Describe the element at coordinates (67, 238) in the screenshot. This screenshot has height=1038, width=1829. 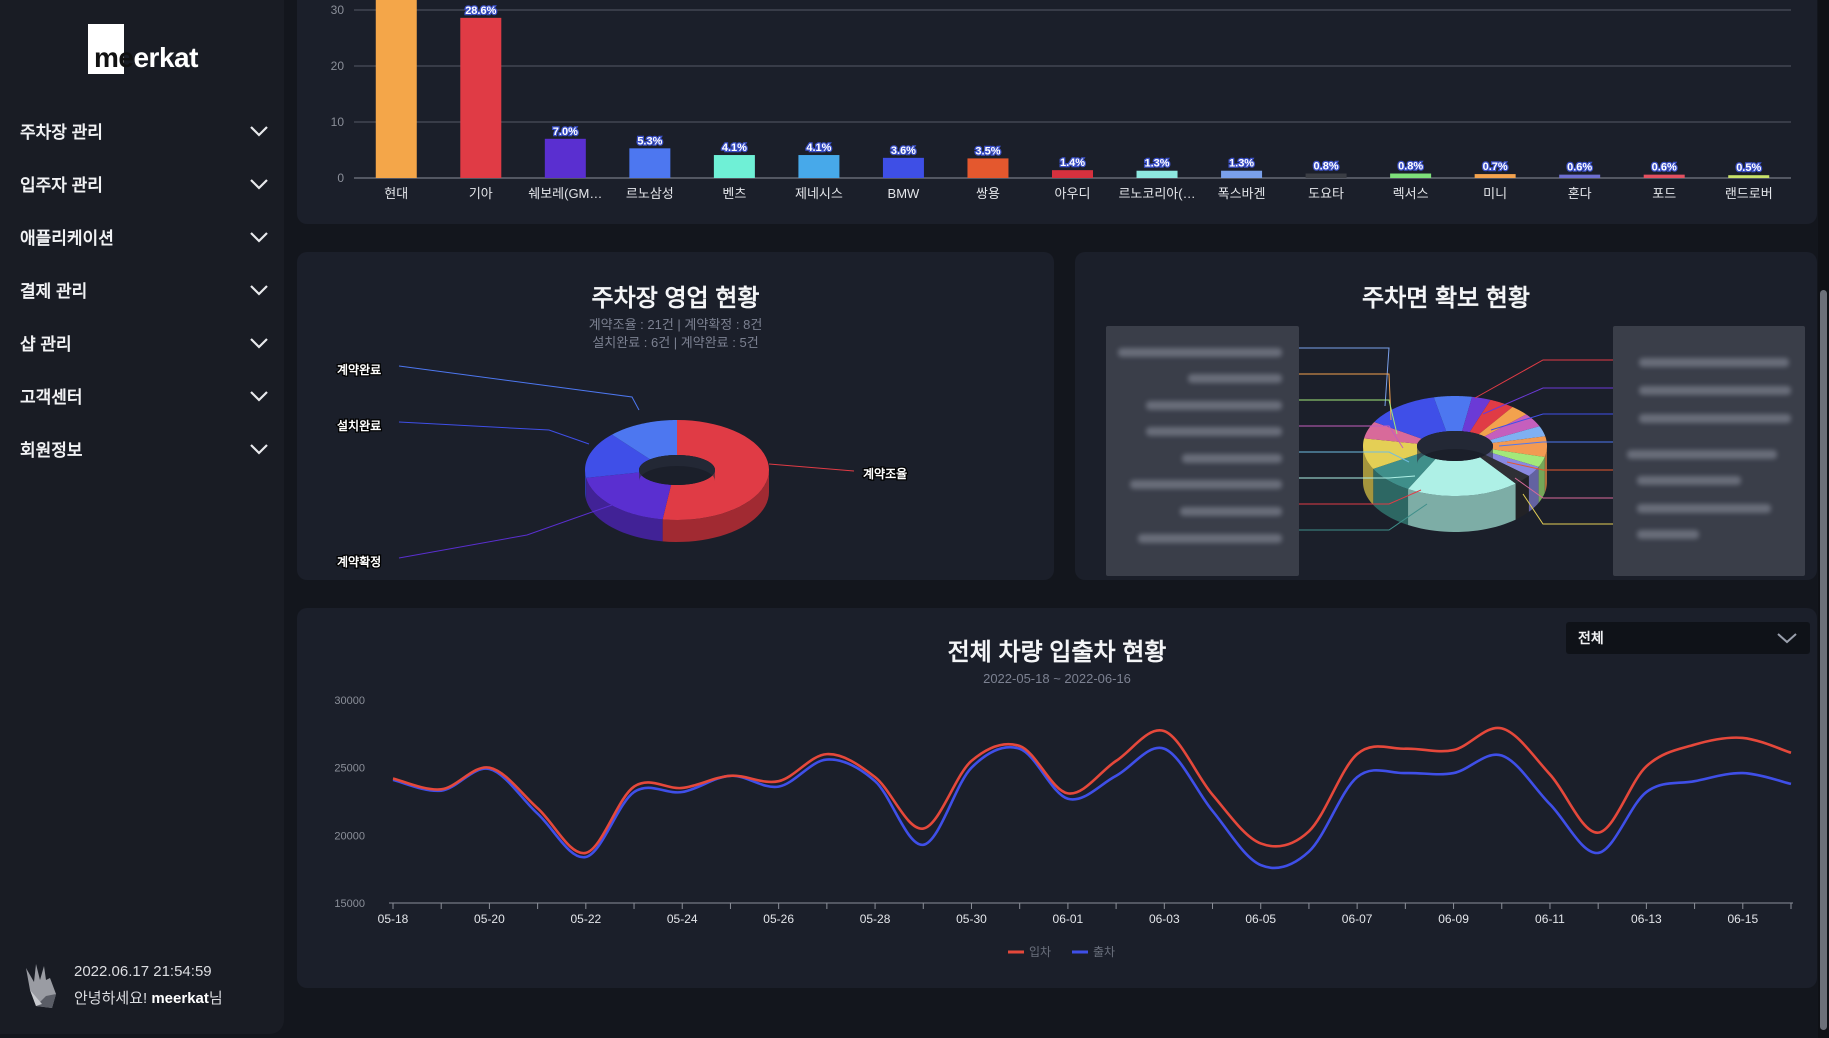
I see `sidebar-item-label: 애플리케이션` at that location.